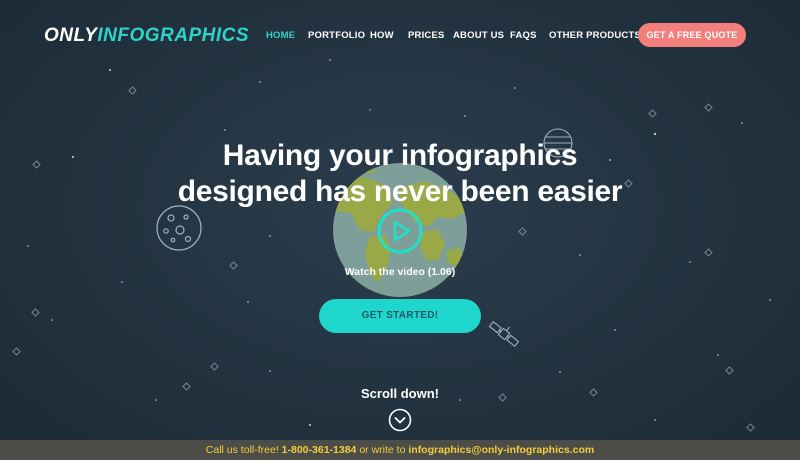 The image size is (800, 460). I want to click on footer-phone-link: 1-800-361-1384, so click(319, 450).